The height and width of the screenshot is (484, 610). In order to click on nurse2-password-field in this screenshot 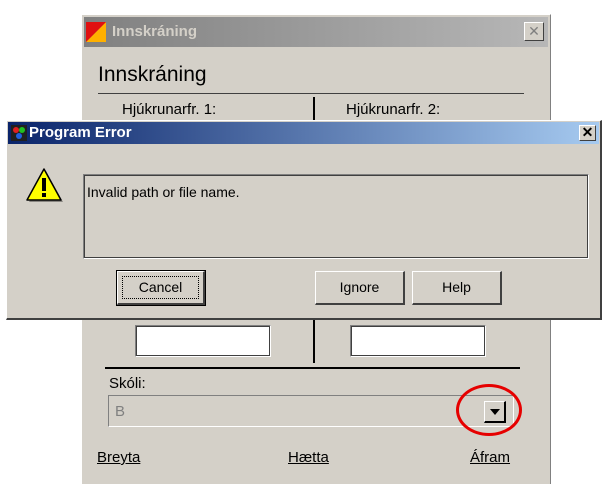, I will do `click(418, 341)`.